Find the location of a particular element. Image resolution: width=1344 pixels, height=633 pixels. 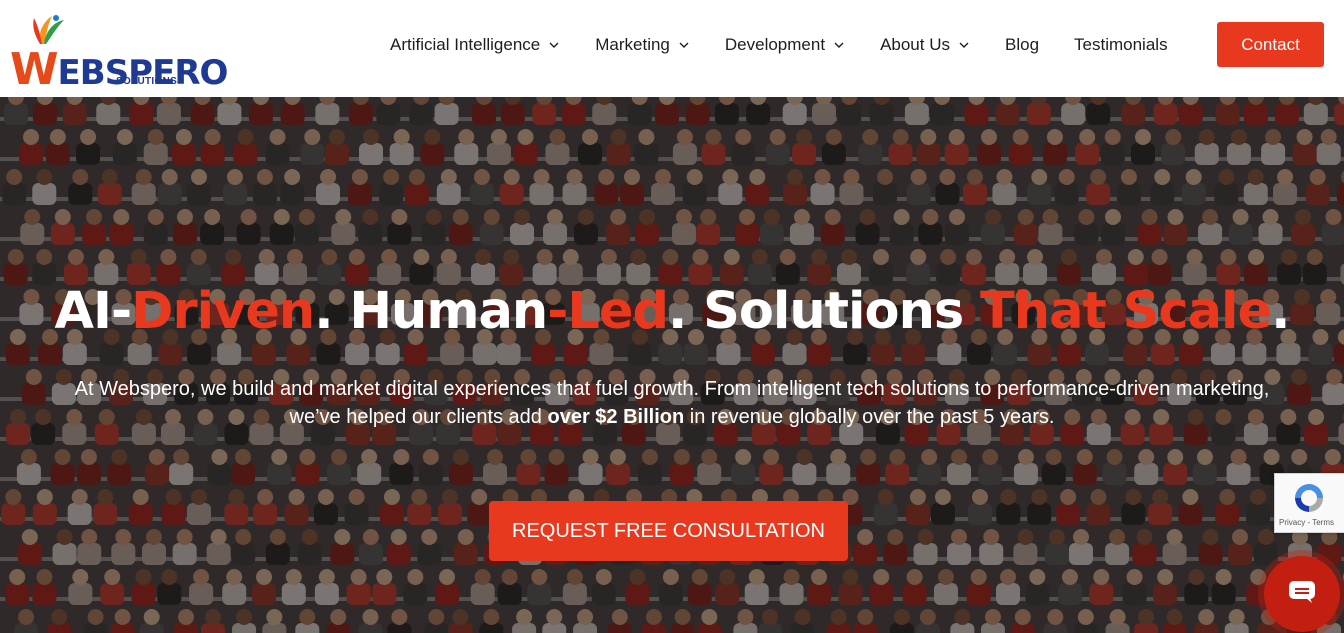

hero-title-highlight: Driven is located at coordinates (223, 311).